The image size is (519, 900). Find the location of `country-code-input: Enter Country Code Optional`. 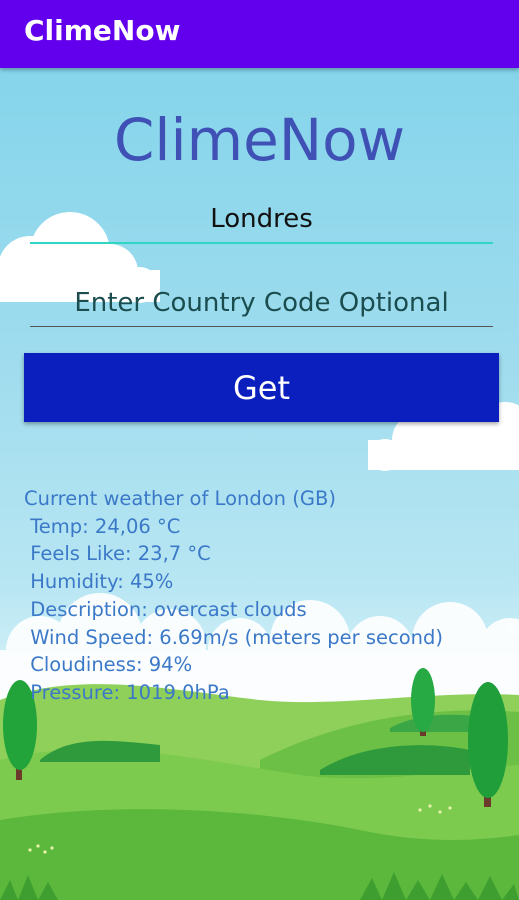

country-code-input: Enter Country Code Optional is located at coordinates (261, 305).